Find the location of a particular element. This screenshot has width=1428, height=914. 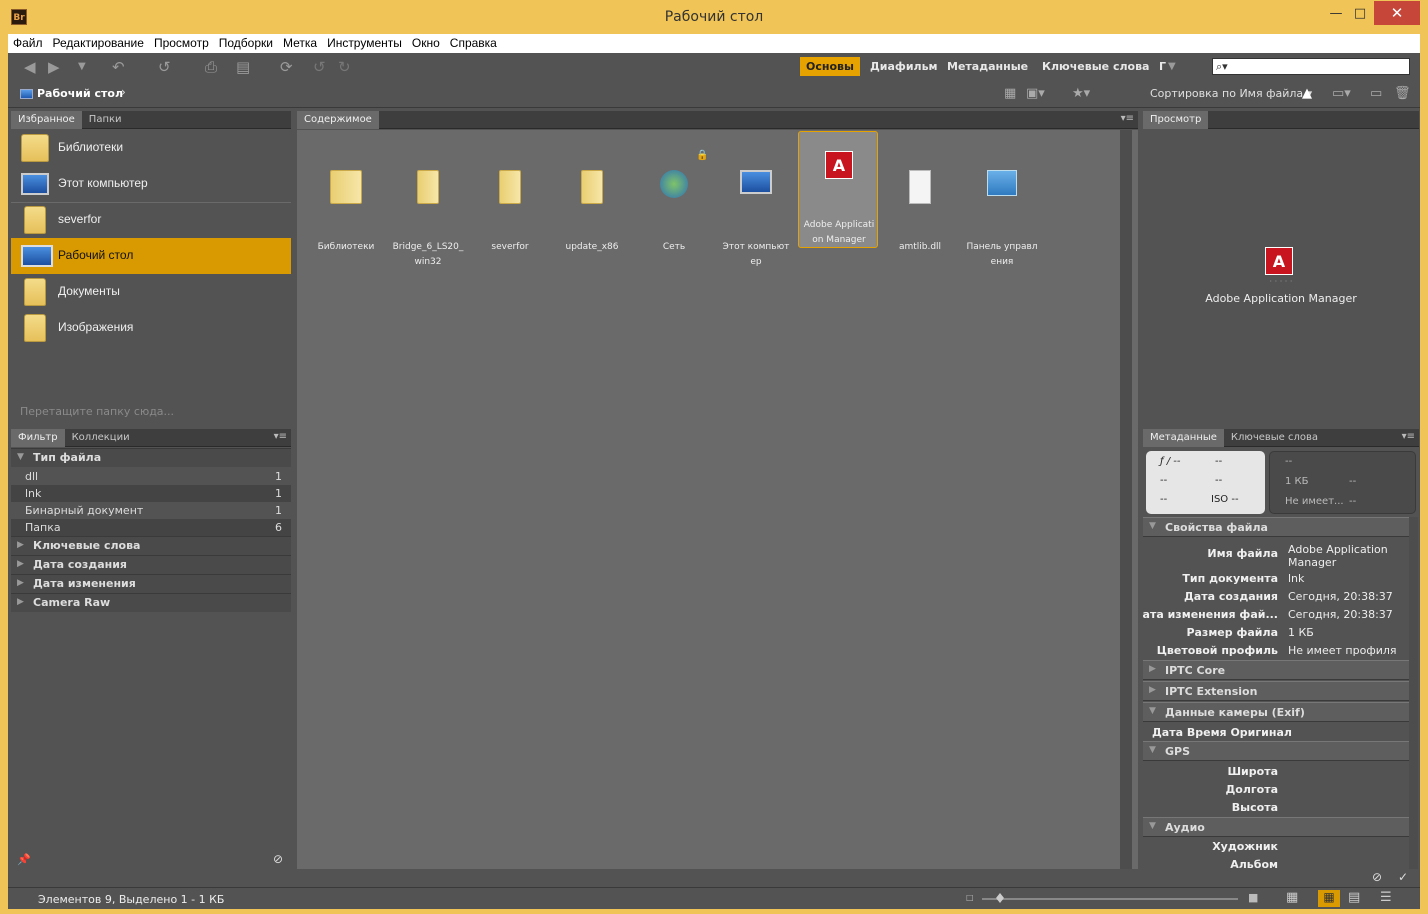

forward-arrow-icon: ▶ is located at coordinates (54, 67).